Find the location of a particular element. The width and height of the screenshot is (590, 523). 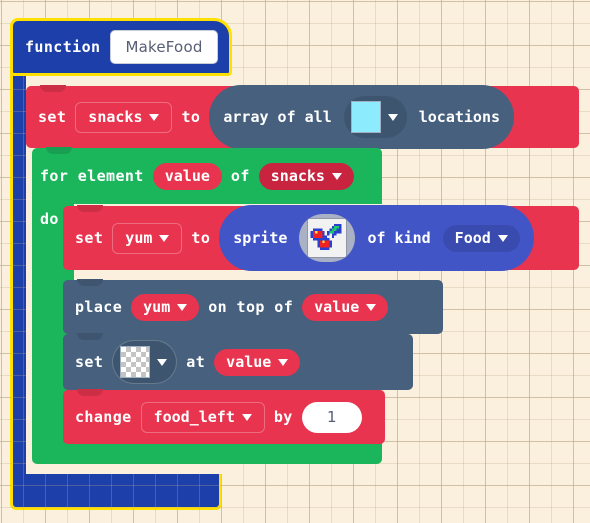

of-label: of is located at coordinates (240, 175).